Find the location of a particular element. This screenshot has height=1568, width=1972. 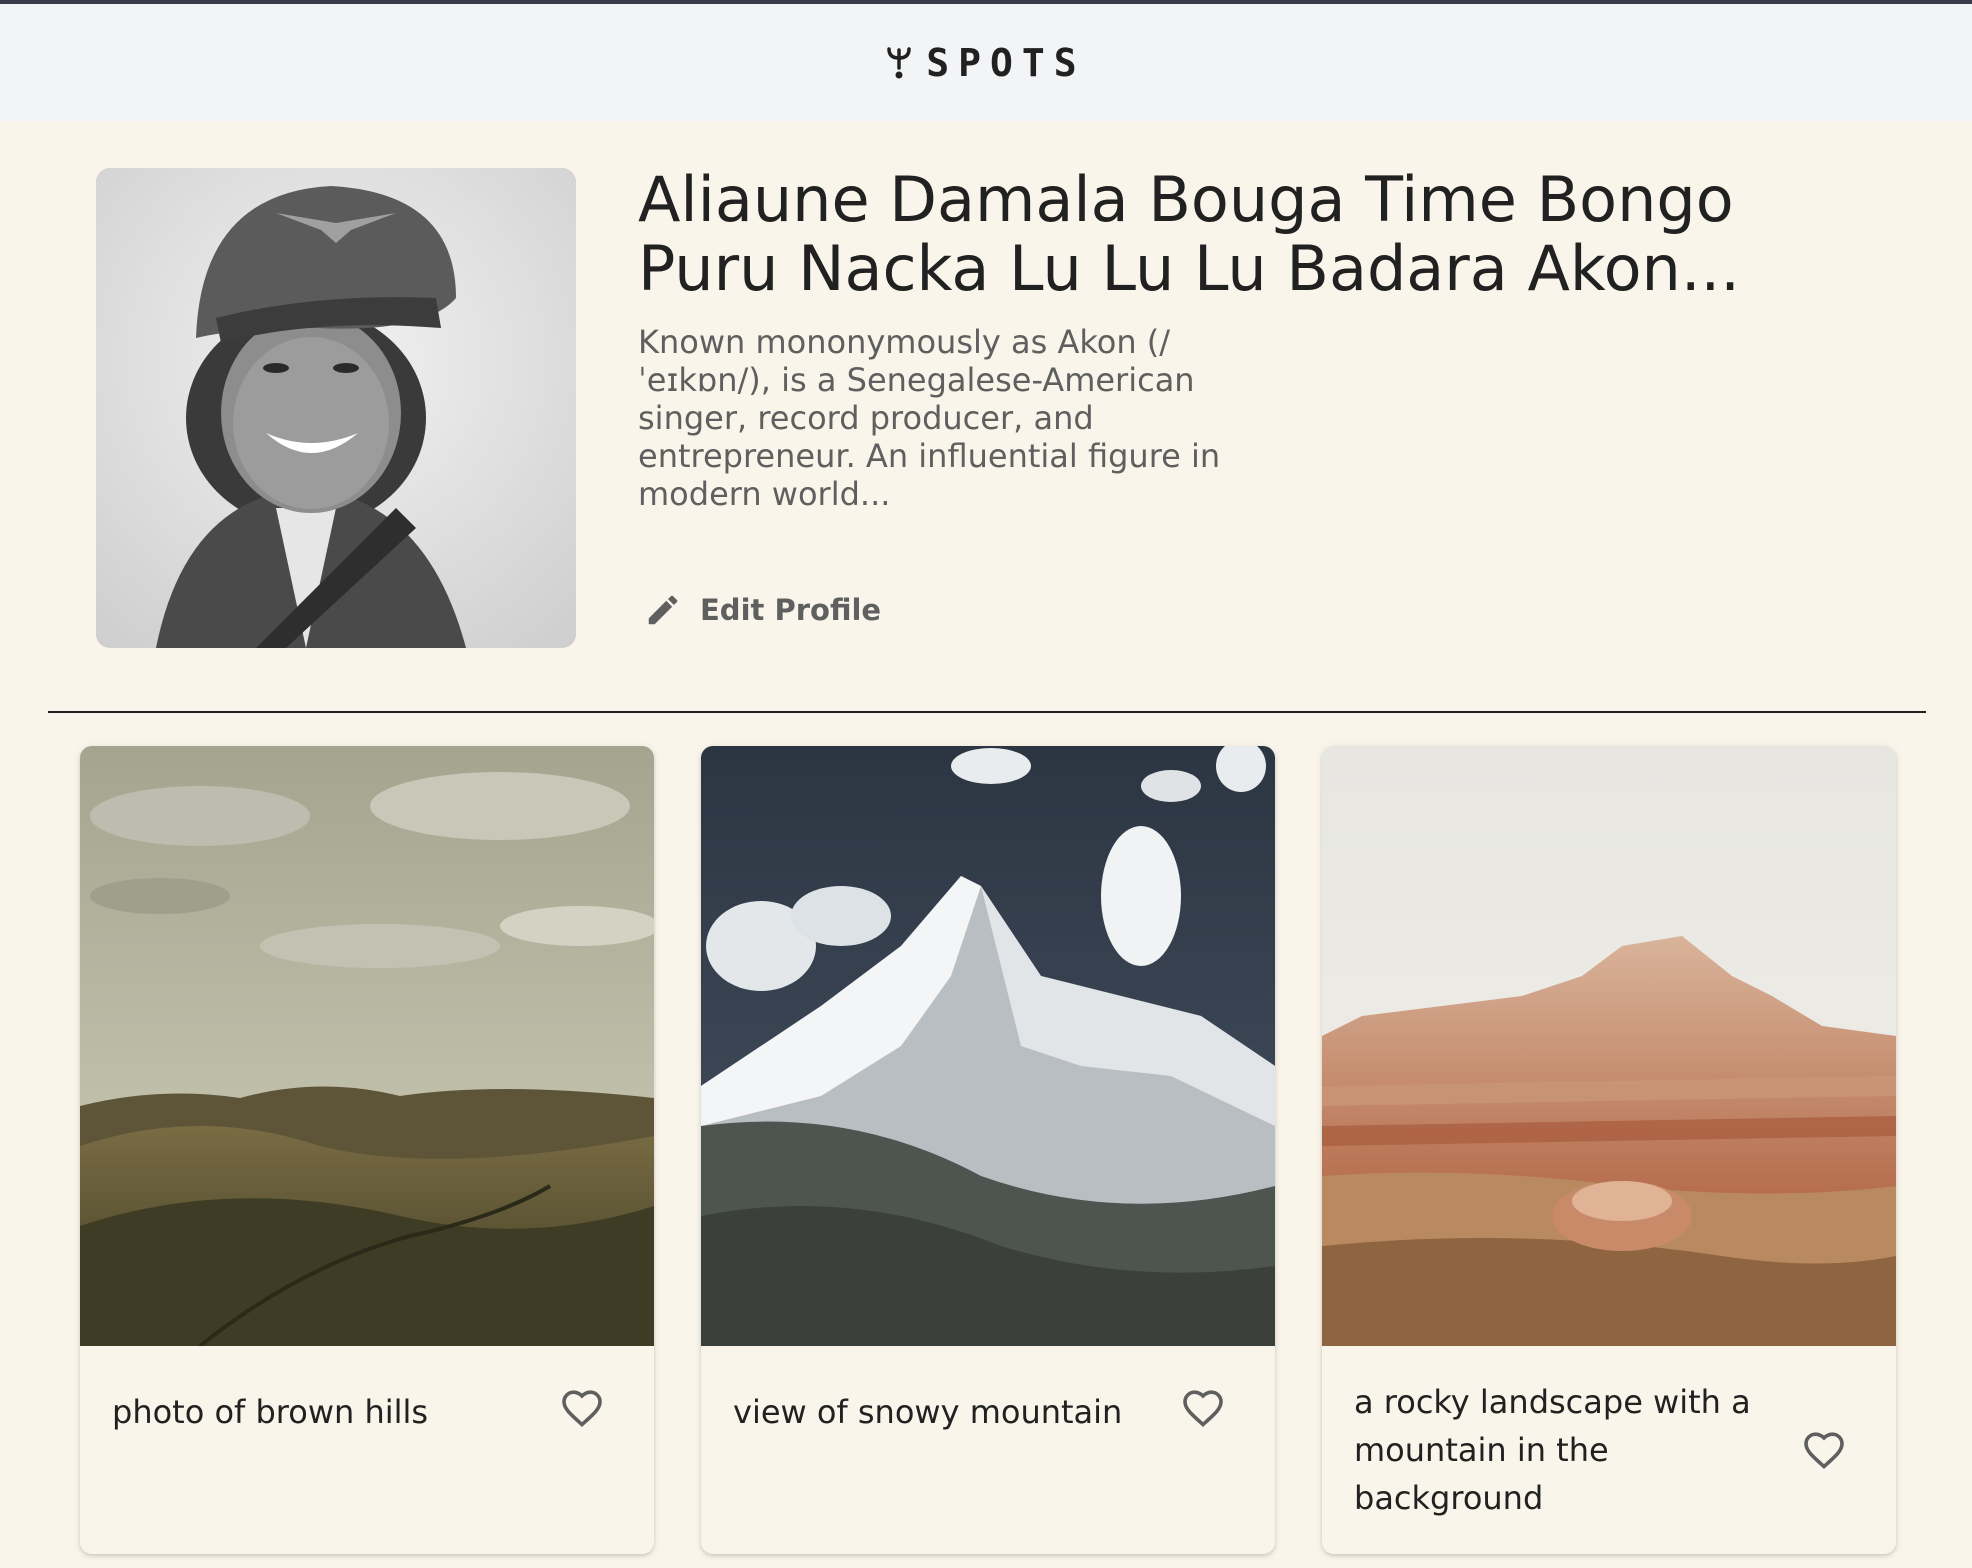

app-logo: SPOTS is located at coordinates (985, 63).